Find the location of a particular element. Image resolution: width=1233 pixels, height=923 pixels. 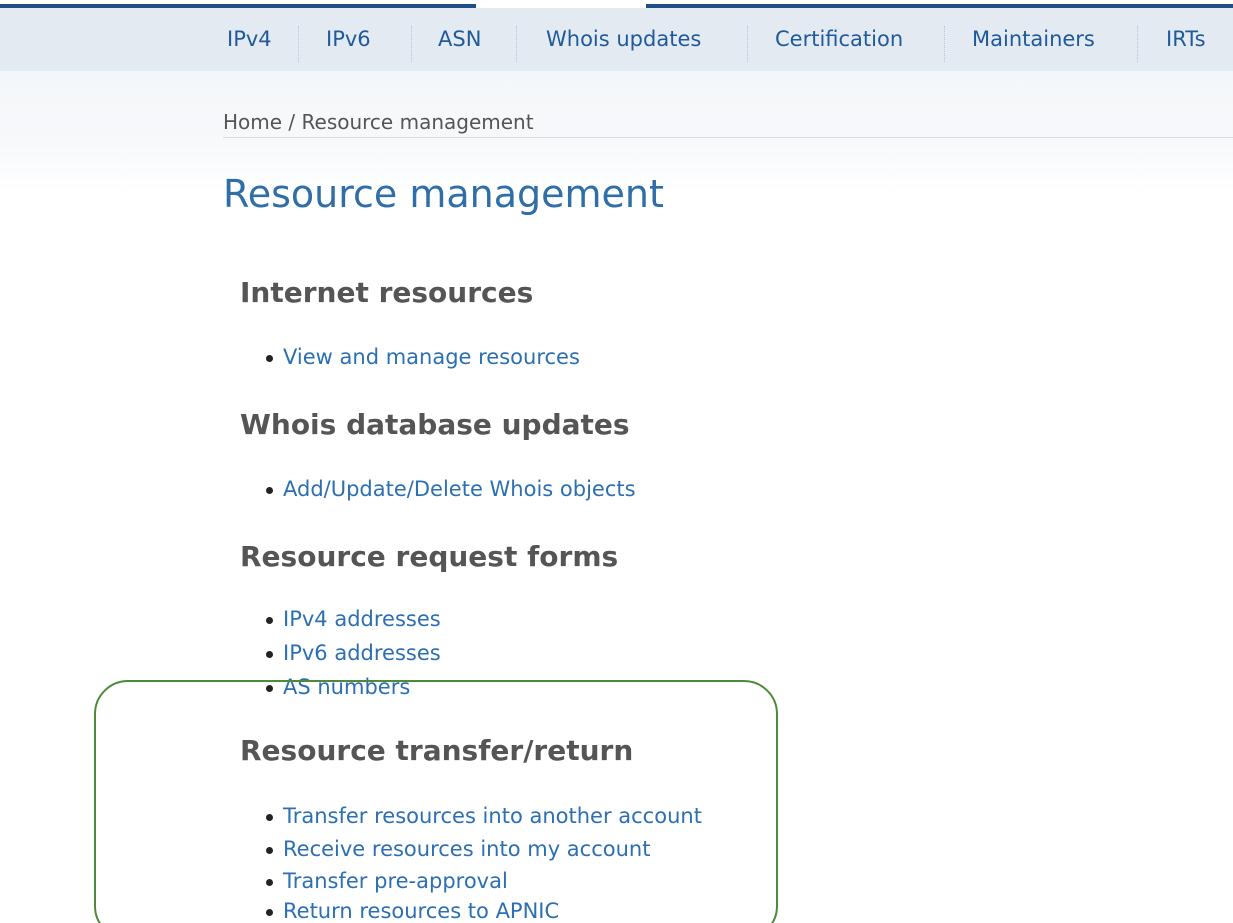

breadcrumb: Home / Resource management is located at coordinates (378, 122).